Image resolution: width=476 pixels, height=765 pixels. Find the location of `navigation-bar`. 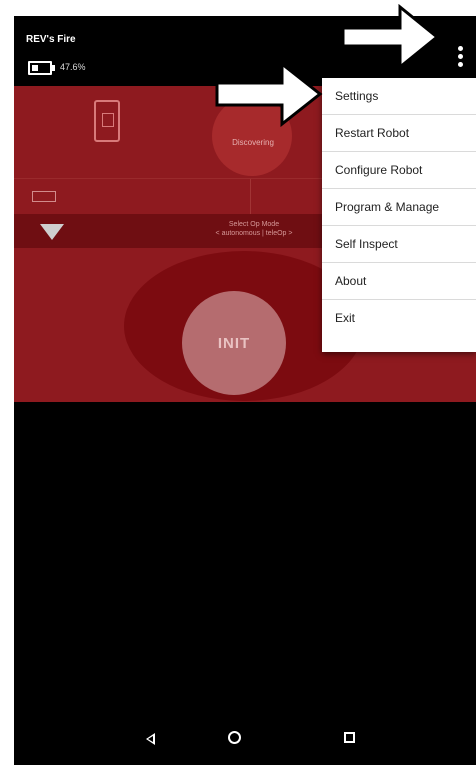

navigation-bar is located at coordinates (245, 741).